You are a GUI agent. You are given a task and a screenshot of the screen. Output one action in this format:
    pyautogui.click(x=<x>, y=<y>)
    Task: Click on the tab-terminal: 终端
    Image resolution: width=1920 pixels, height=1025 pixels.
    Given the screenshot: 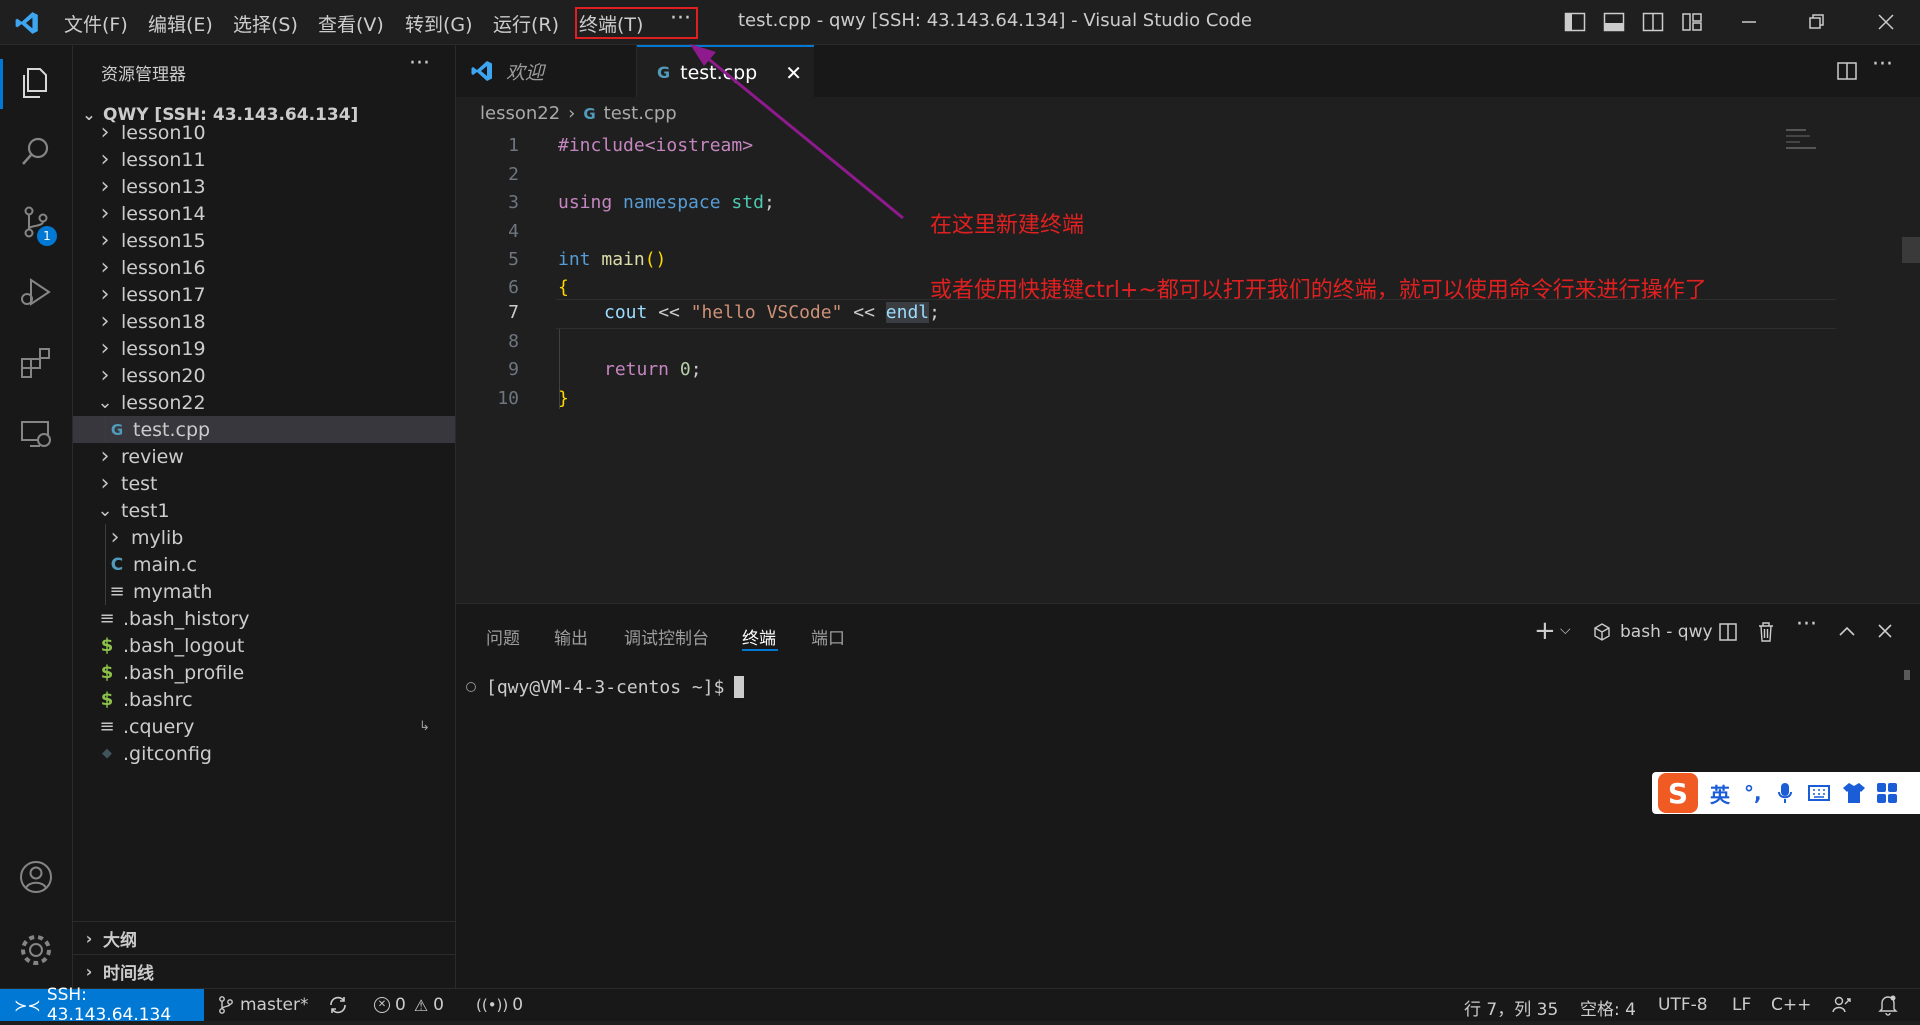 What is the action you would take?
    pyautogui.click(x=759, y=636)
    